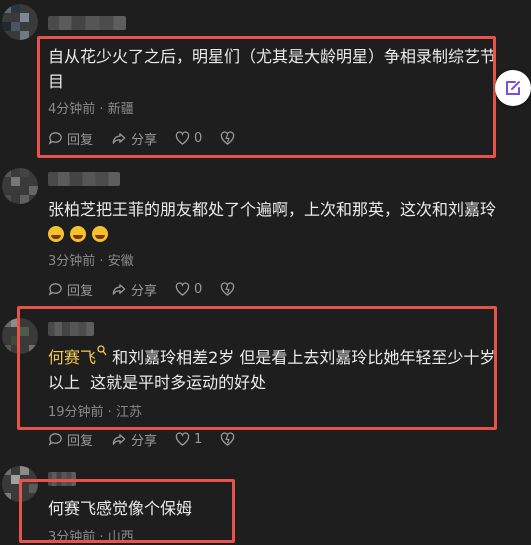 The width and height of the screenshot is (531, 545). Describe the element at coordinates (120, 109) in the screenshot. I see `comment-location: 新疆` at that location.